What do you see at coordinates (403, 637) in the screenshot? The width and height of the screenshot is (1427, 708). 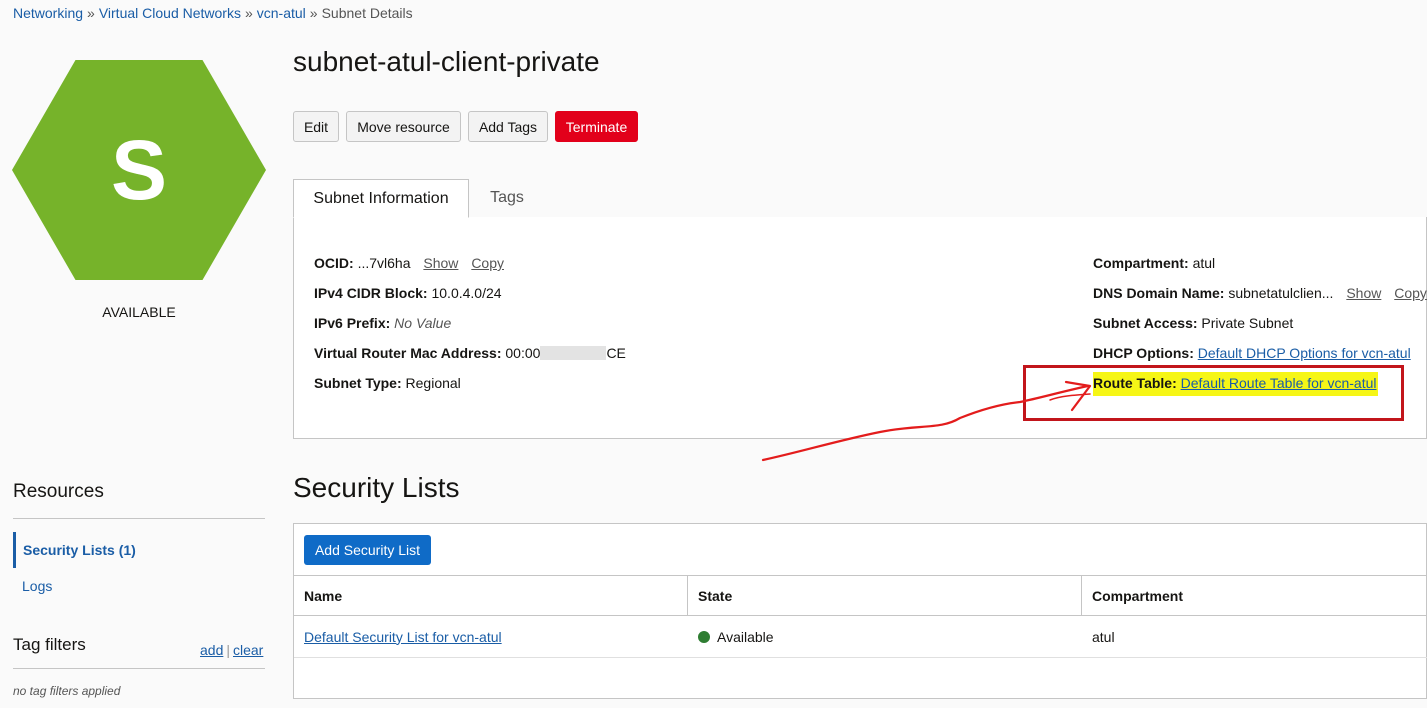 I see `security-list-link: Default Security List for vcn-atul` at bounding box center [403, 637].